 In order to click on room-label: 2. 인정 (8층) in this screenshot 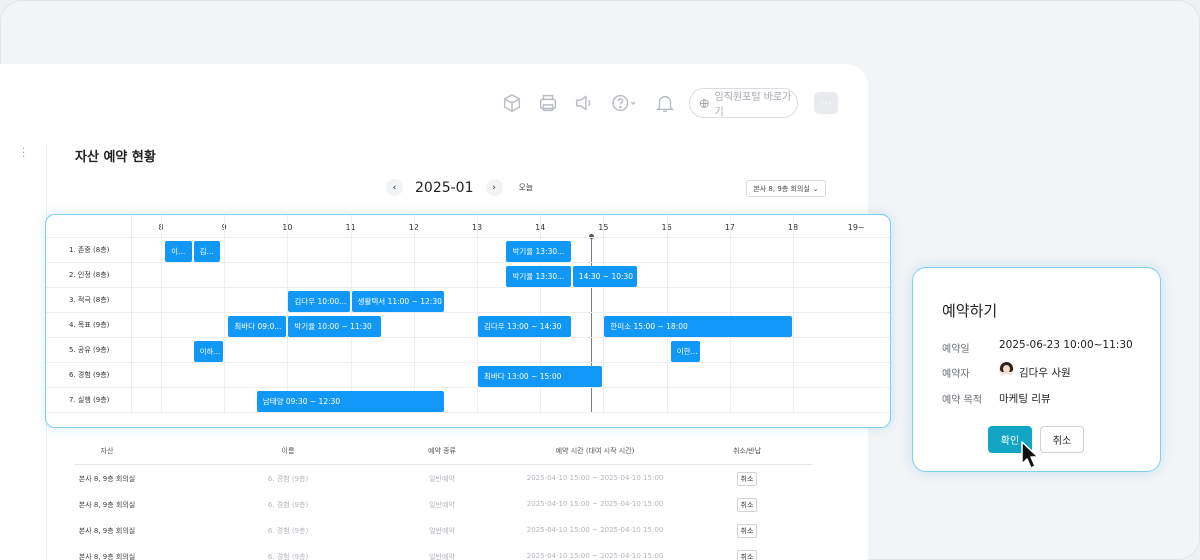, I will do `click(89, 275)`.